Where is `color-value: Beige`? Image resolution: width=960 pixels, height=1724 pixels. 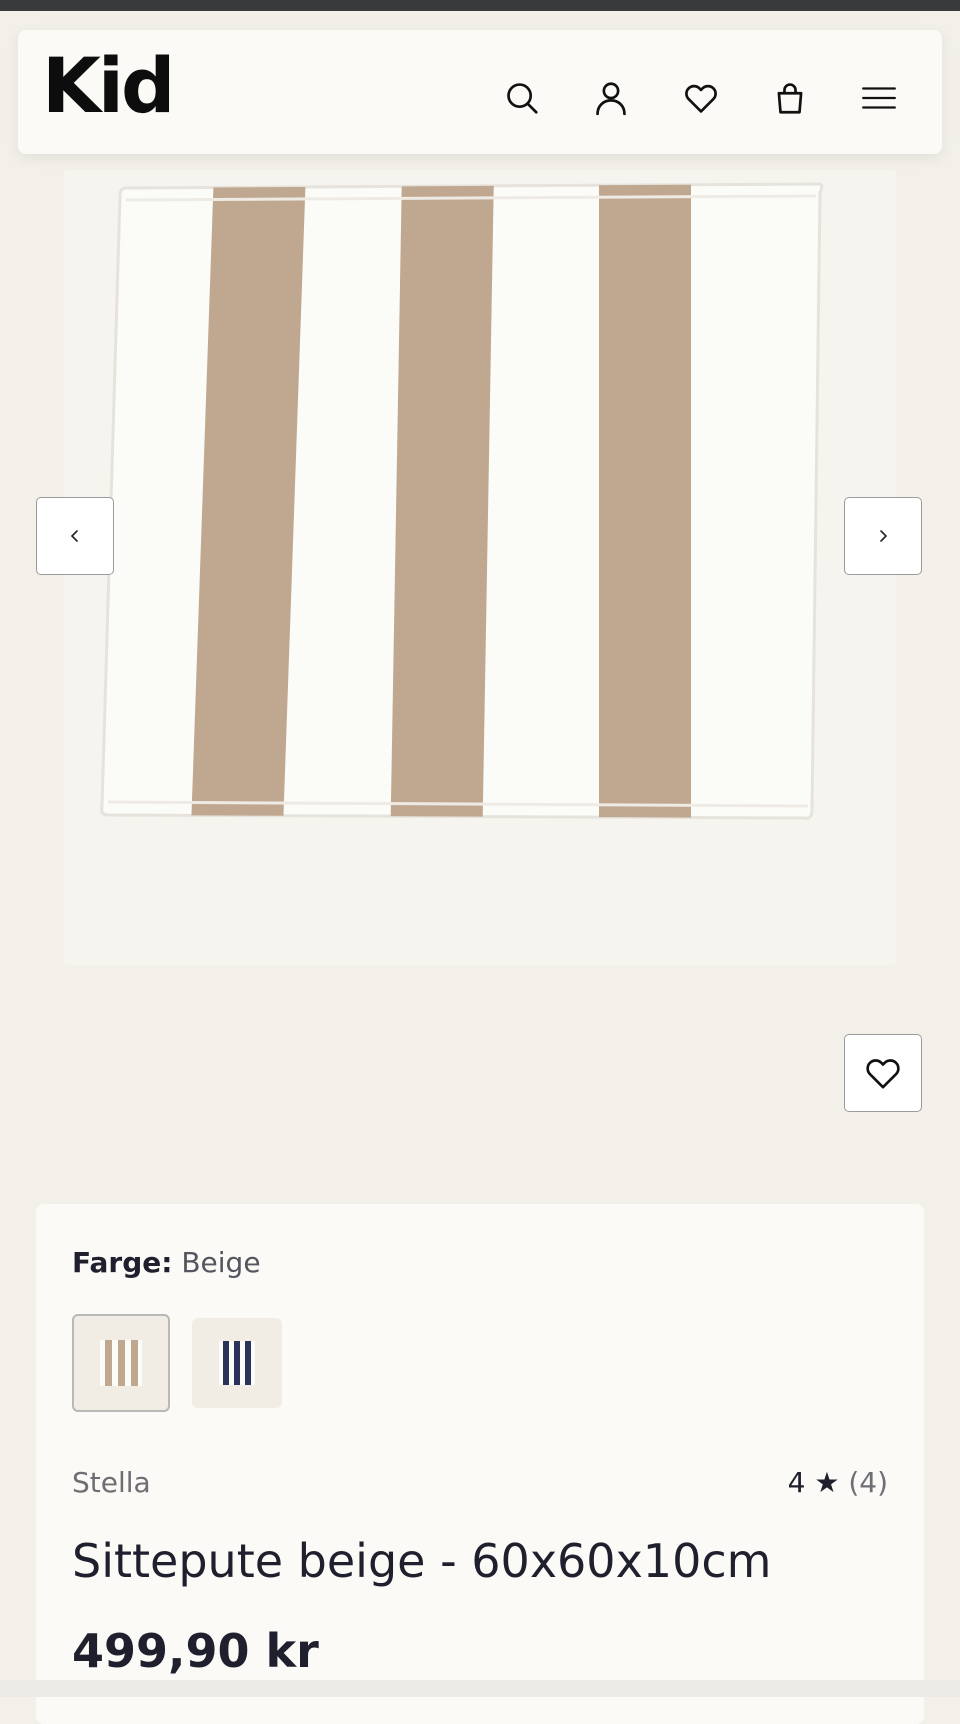
color-value: Beige is located at coordinates (221, 1262).